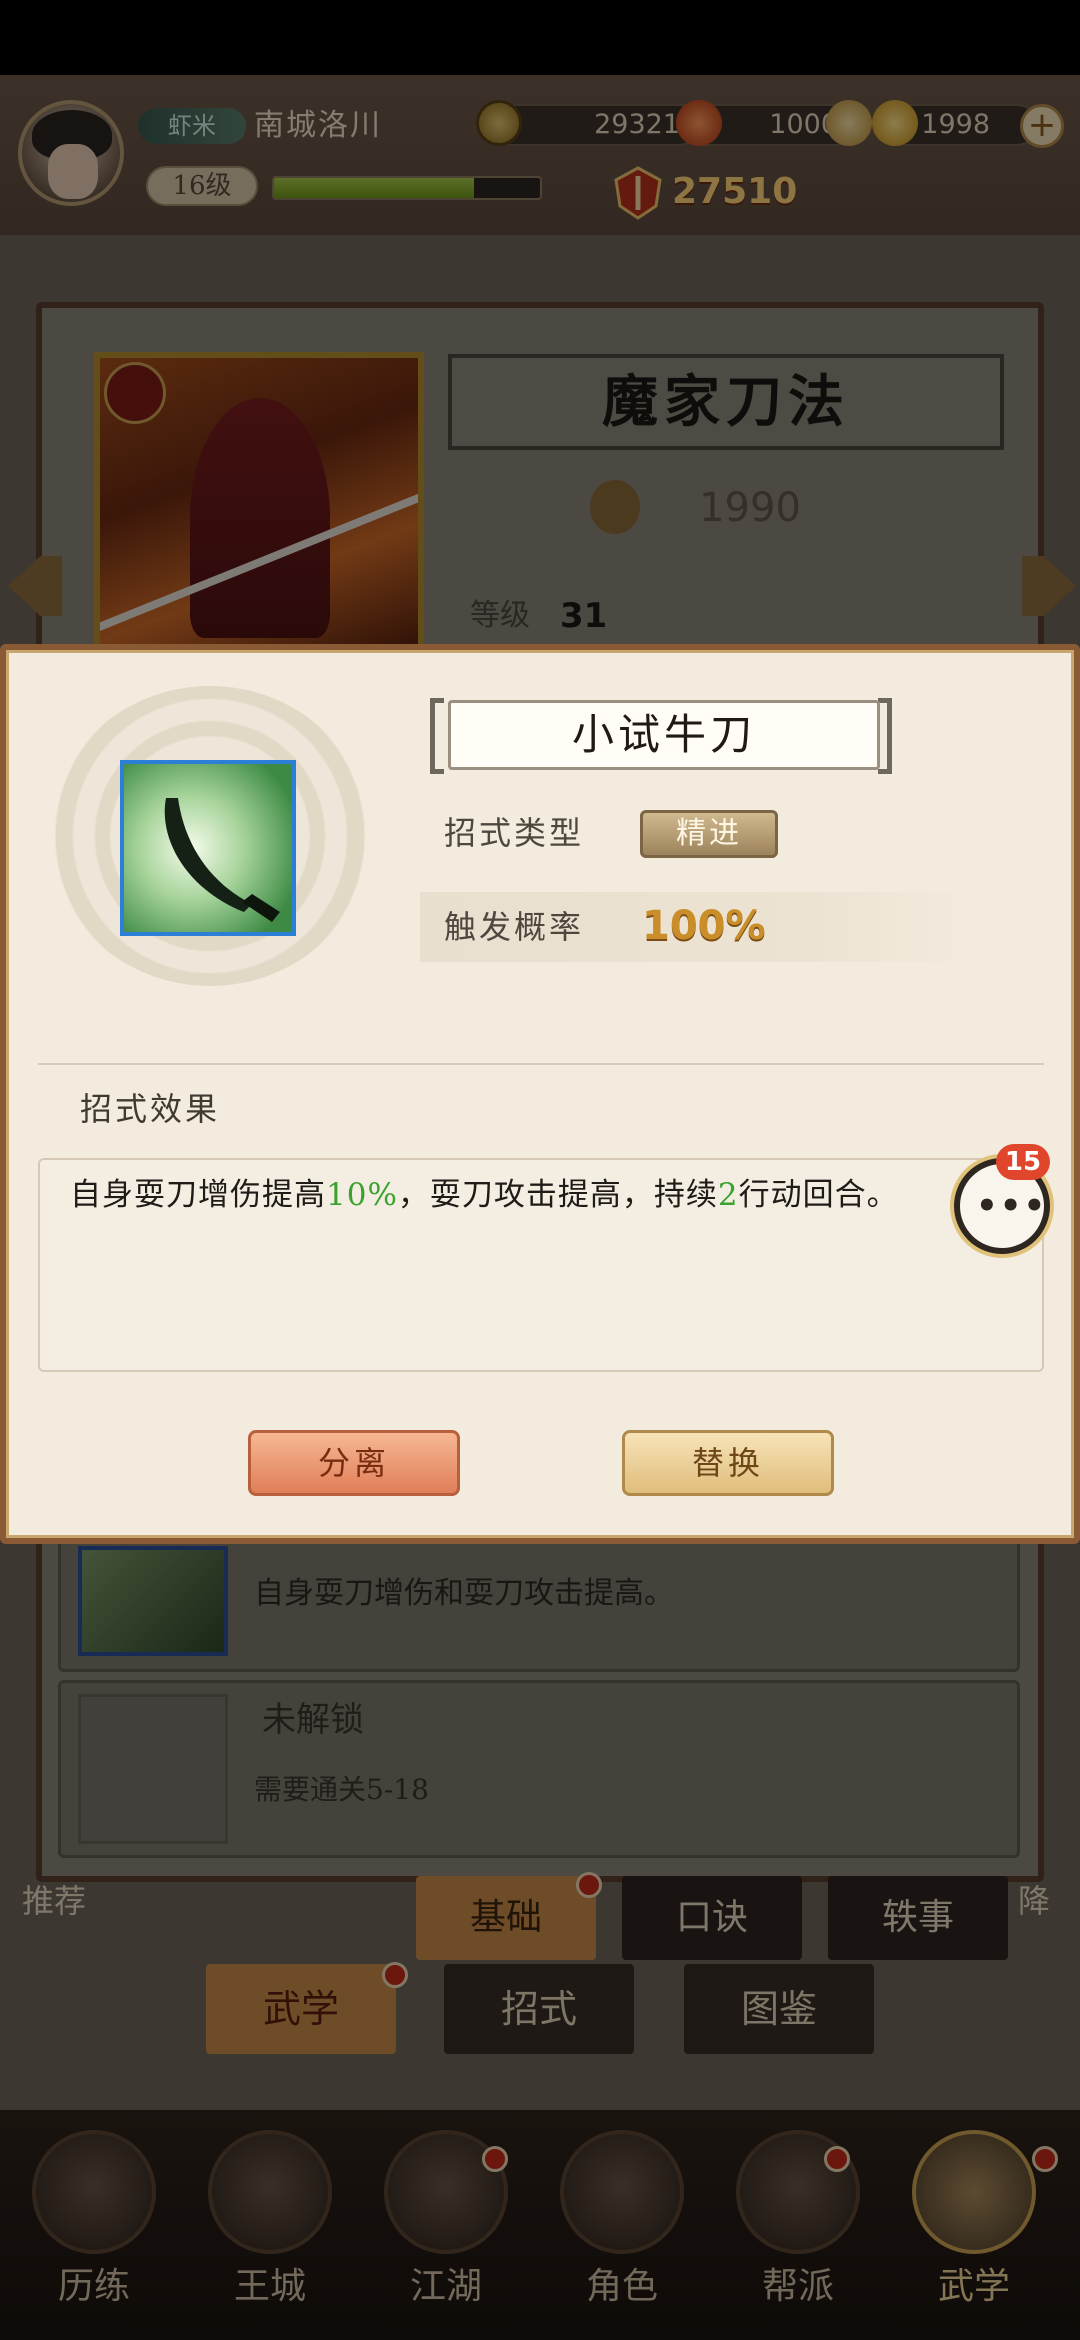  Describe the element at coordinates (150, 1109) in the screenshot. I see `effect-title: 招式效果` at that location.